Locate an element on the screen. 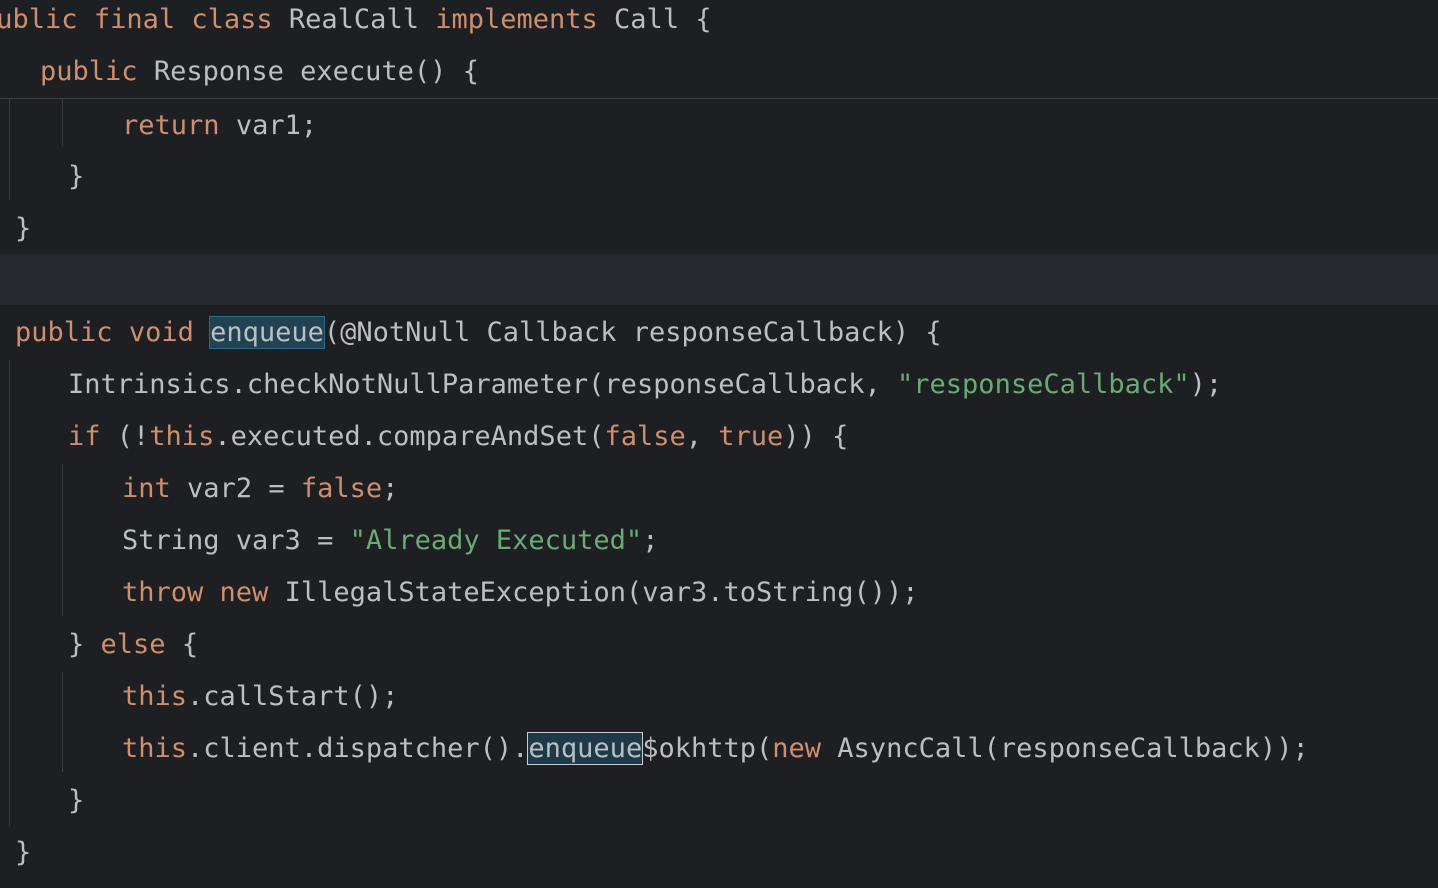 The width and height of the screenshot is (1438, 888). keyword-int: int is located at coordinates (146, 488).